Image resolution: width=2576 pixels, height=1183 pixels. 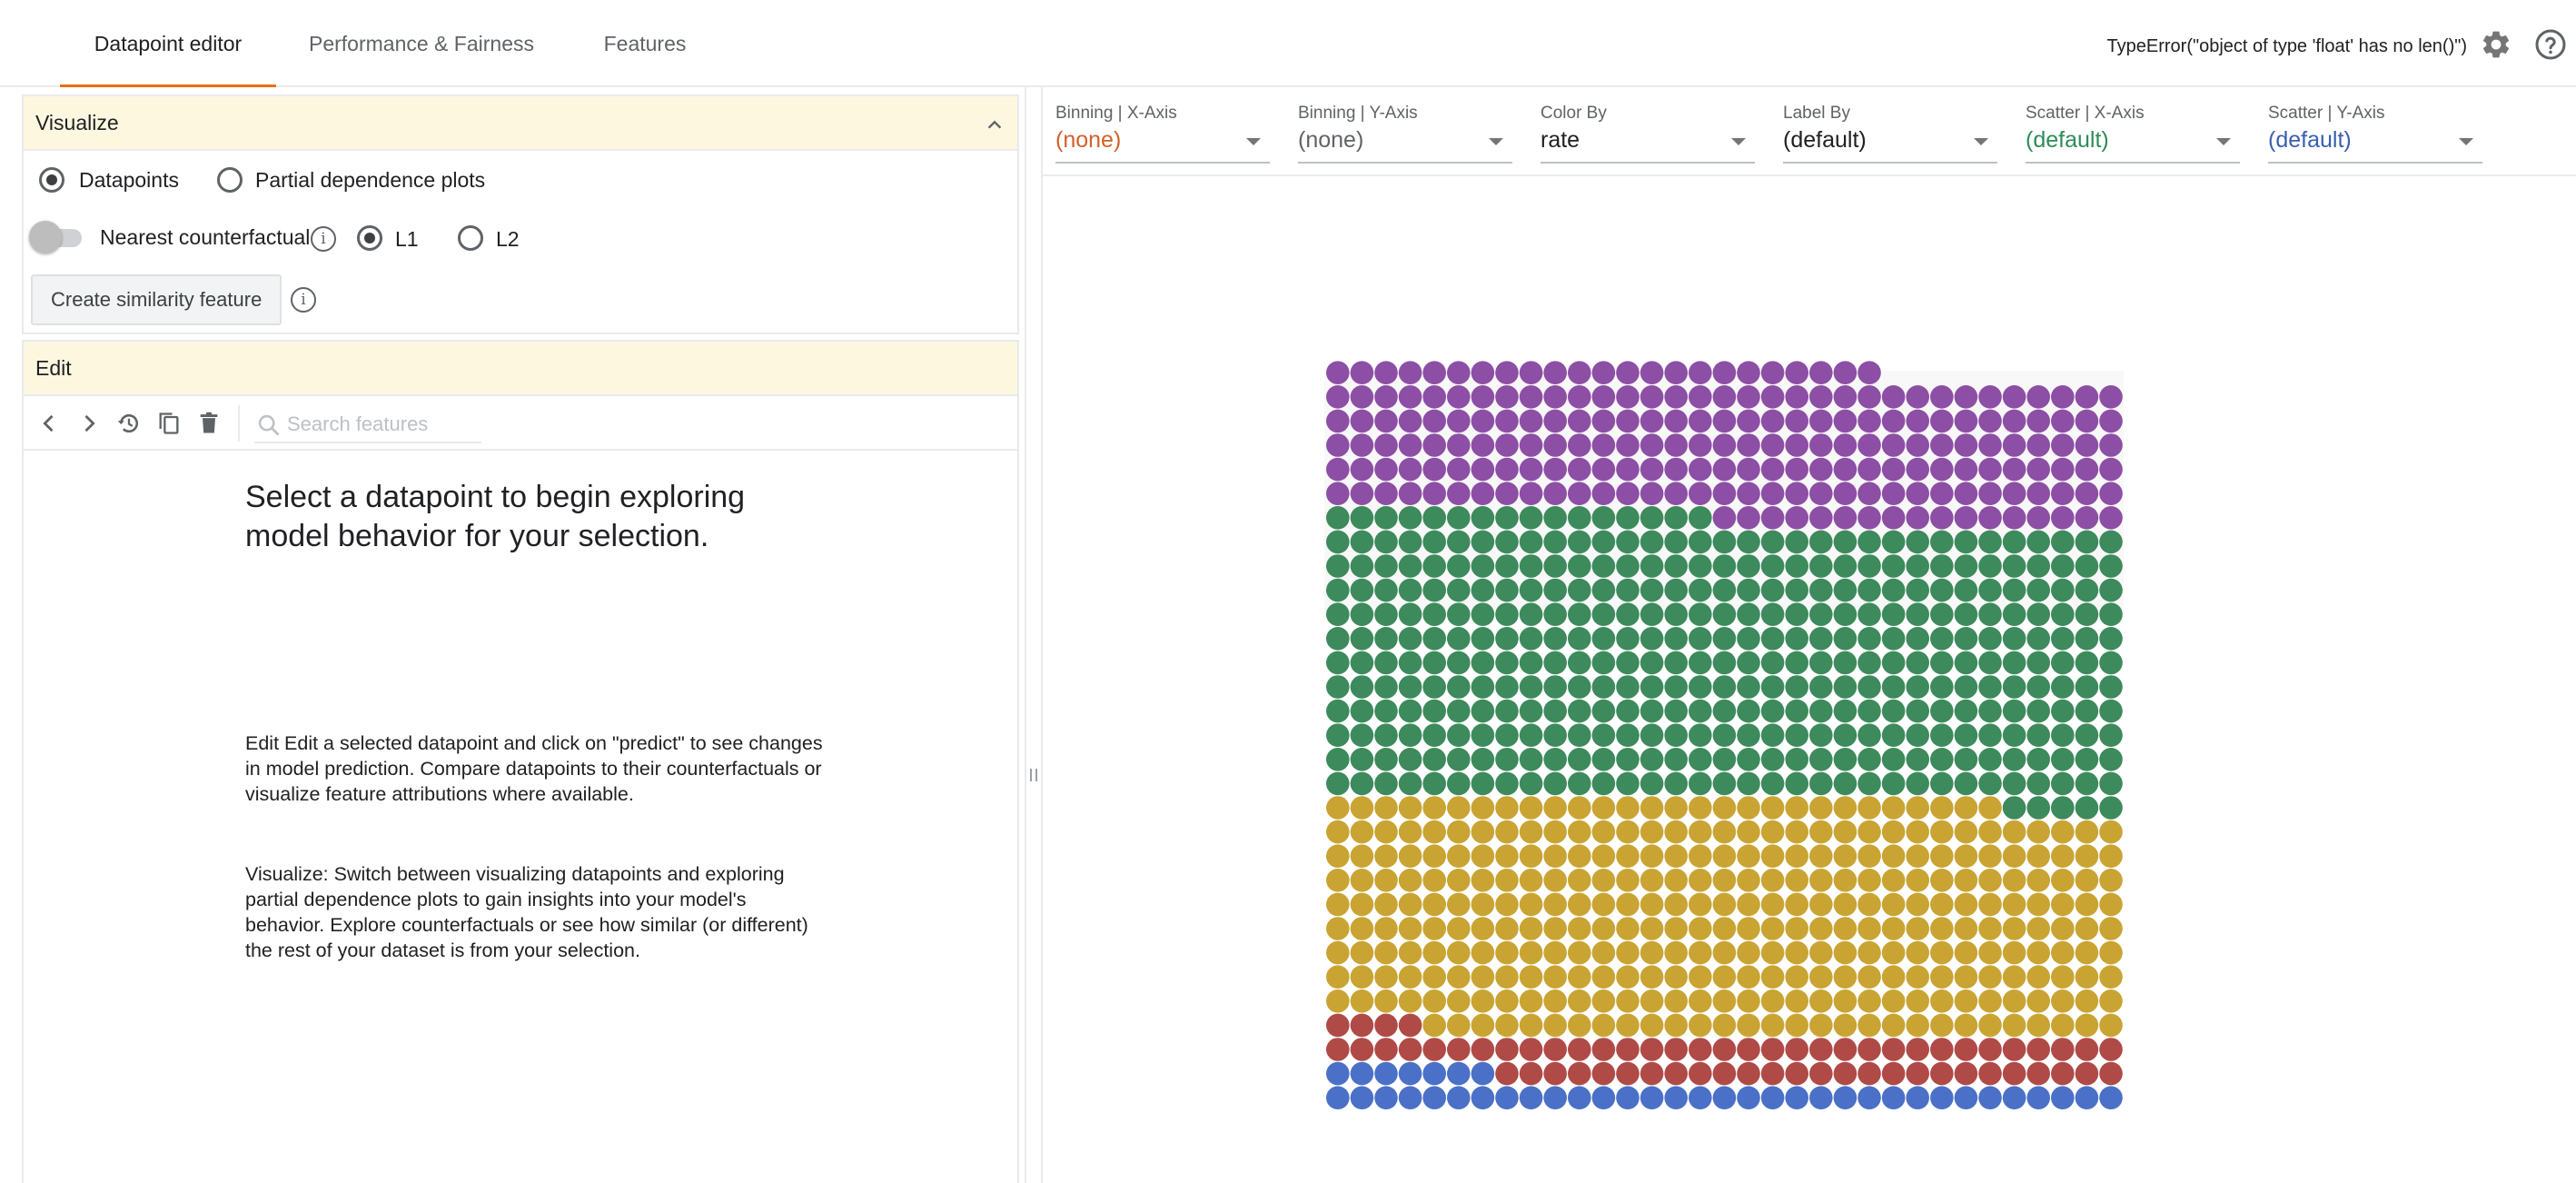 I want to click on history-icon, so click(x=129, y=423).